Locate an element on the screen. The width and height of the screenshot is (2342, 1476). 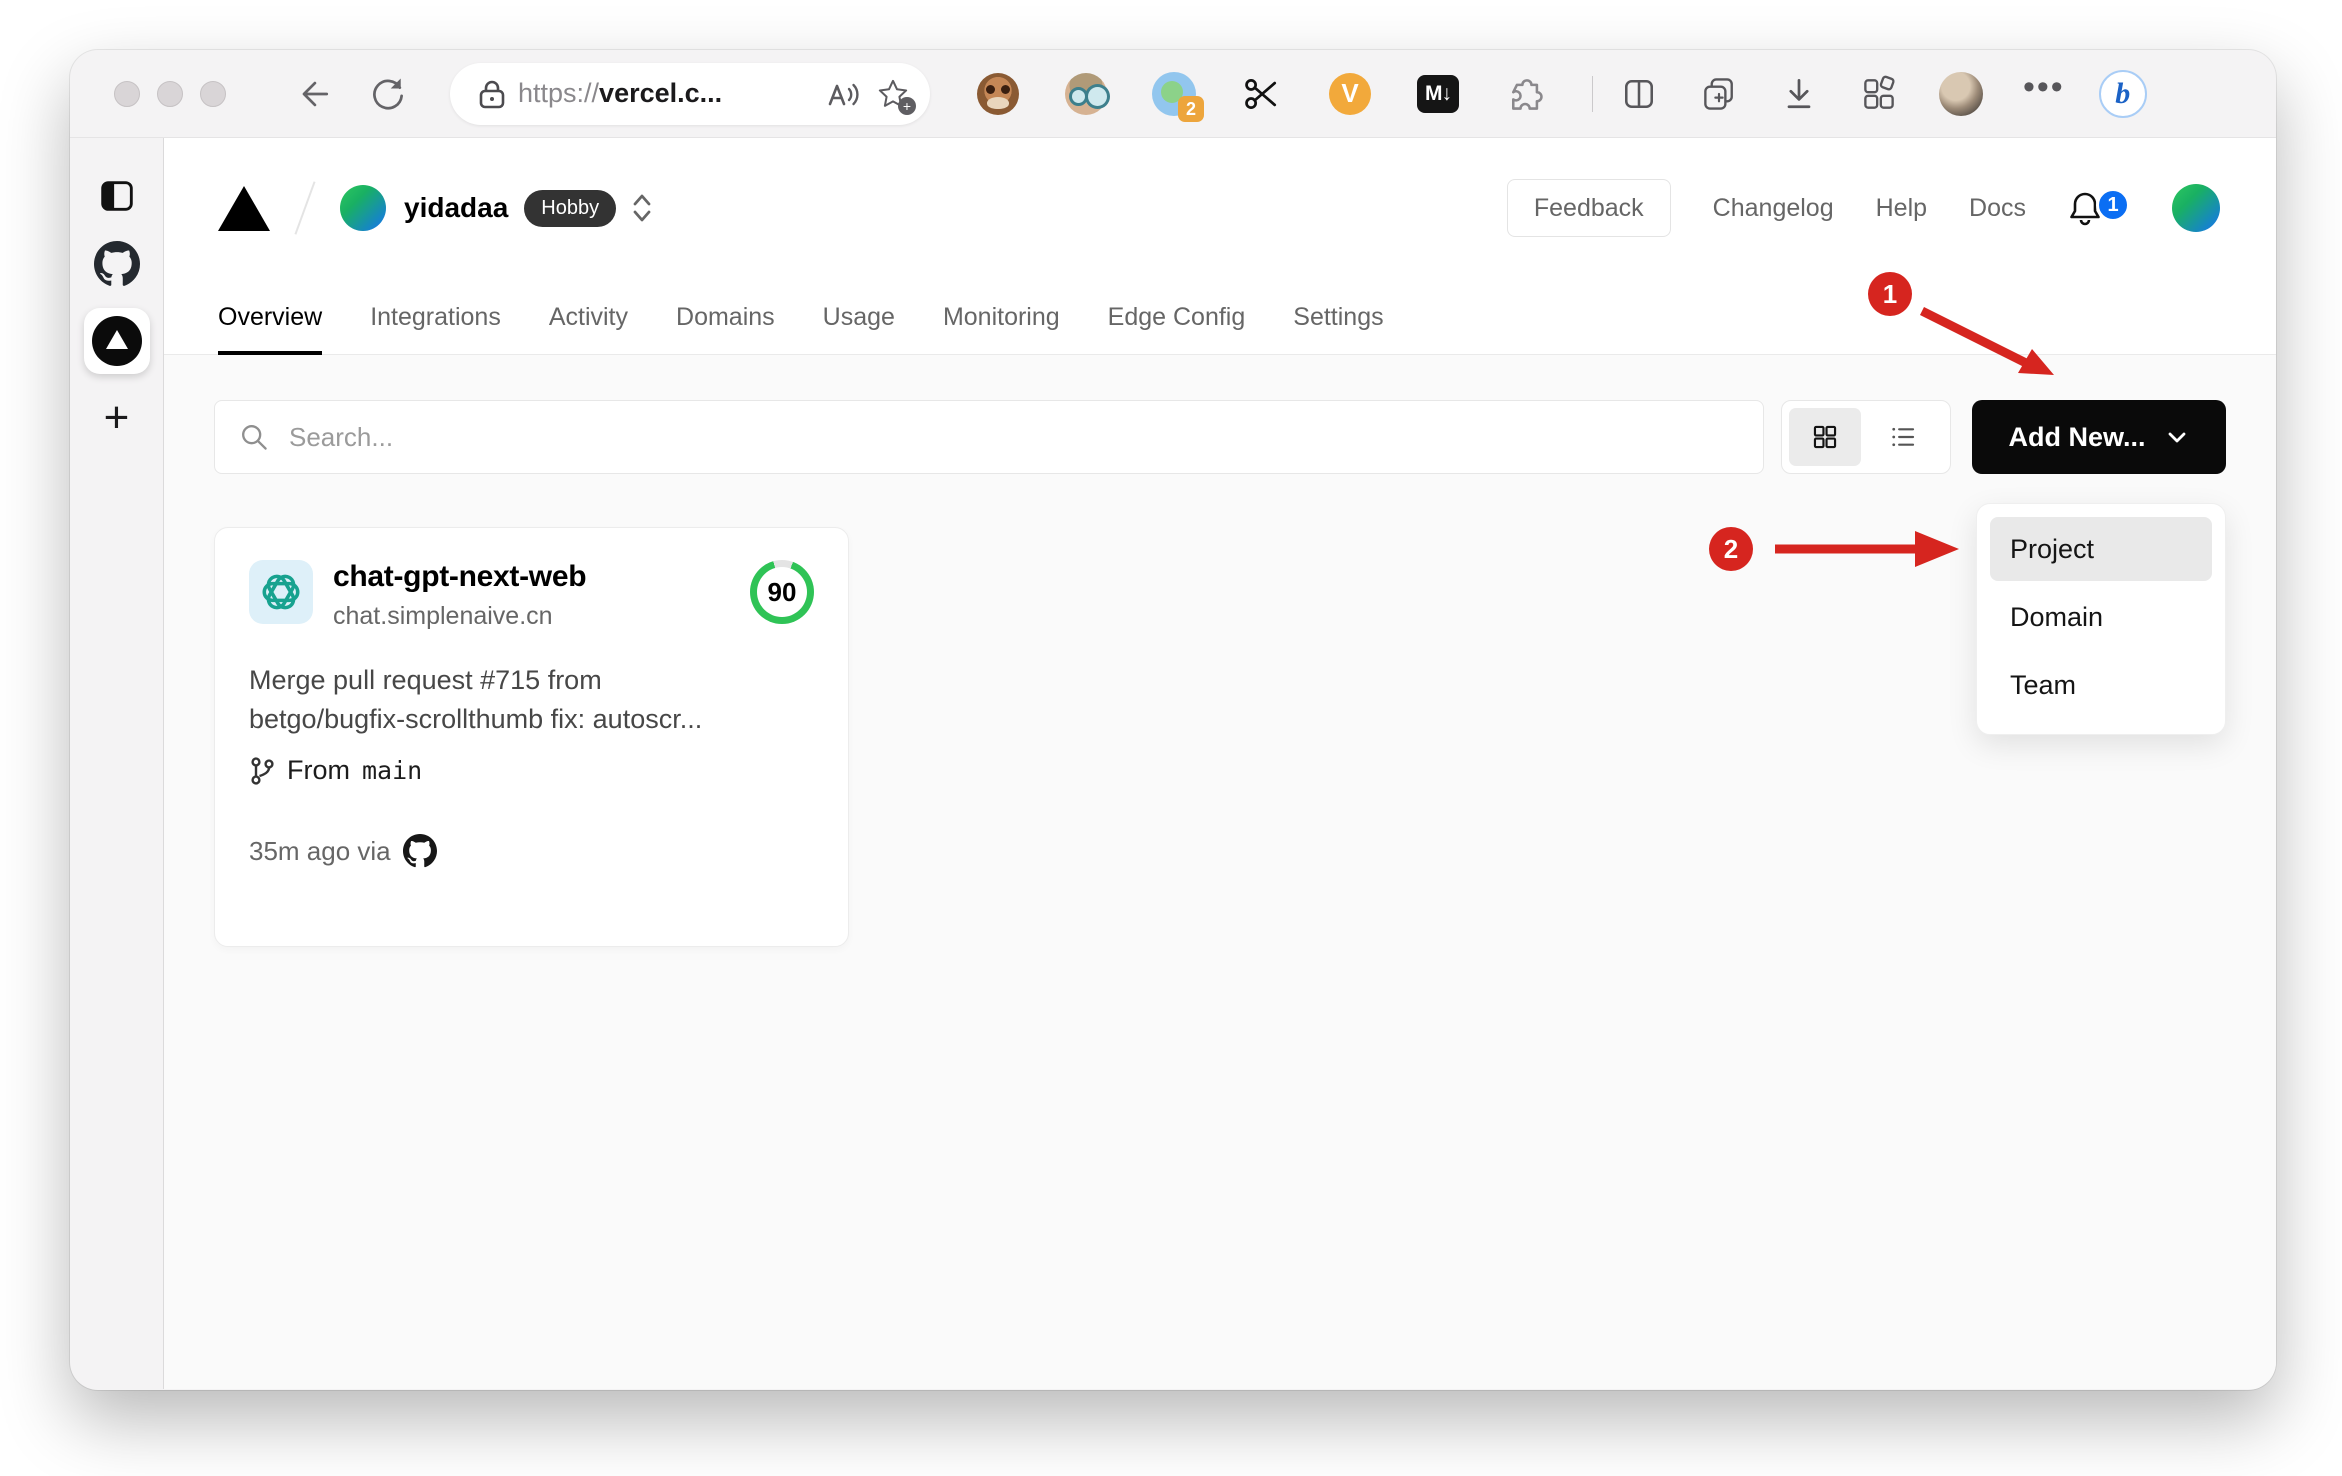
scope-selector-icon is located at coordinates (642, 208).